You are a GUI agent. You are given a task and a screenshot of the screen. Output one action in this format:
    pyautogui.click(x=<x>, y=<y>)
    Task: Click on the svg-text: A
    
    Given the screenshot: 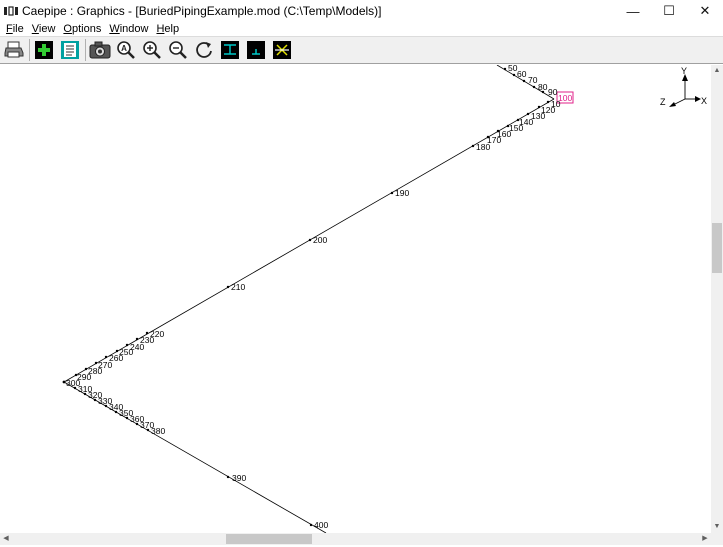 What is the action you would take?
    pyautogui.click(x=124, y=48)
    